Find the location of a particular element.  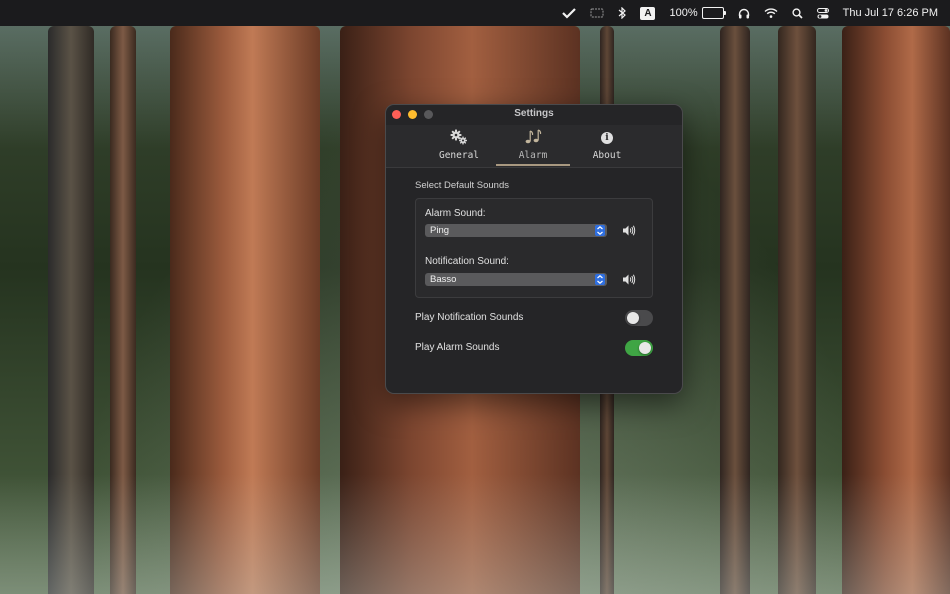

bluetooth-icon is located at coordinates (622, 13).